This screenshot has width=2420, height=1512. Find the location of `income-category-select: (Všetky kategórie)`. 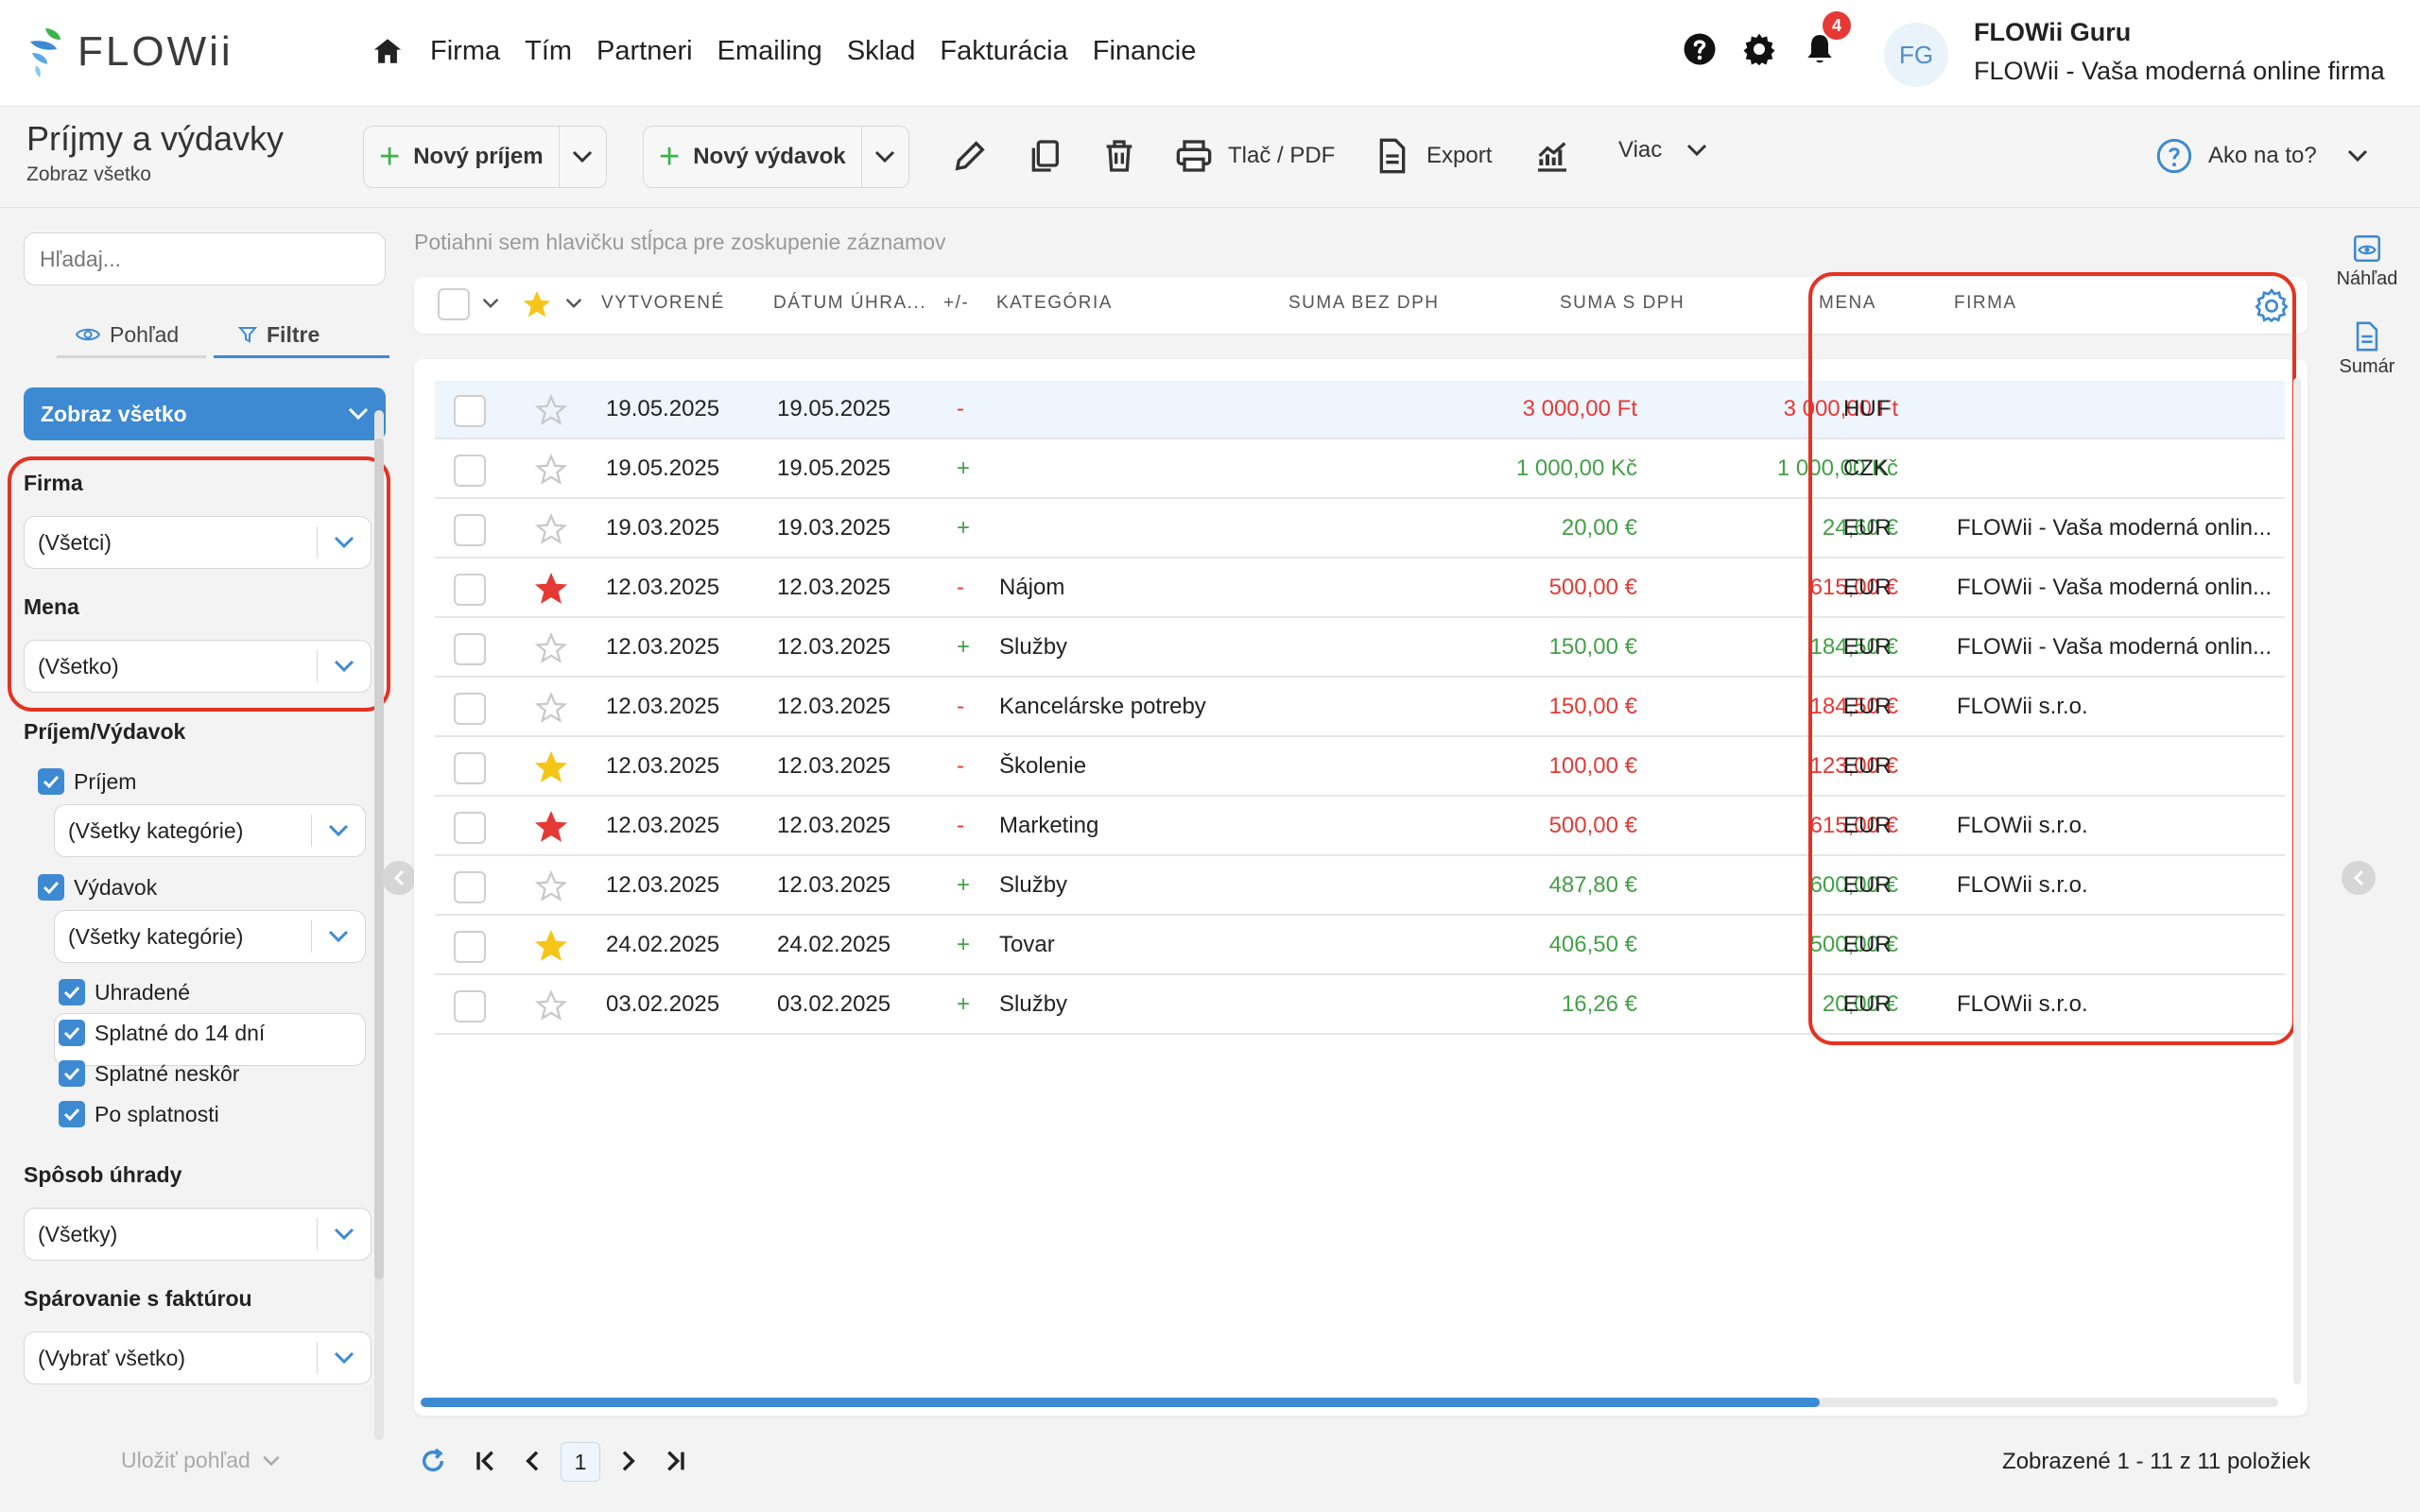

income-category-select: (Všetky kategórie) is located at coordinates (210, 830).